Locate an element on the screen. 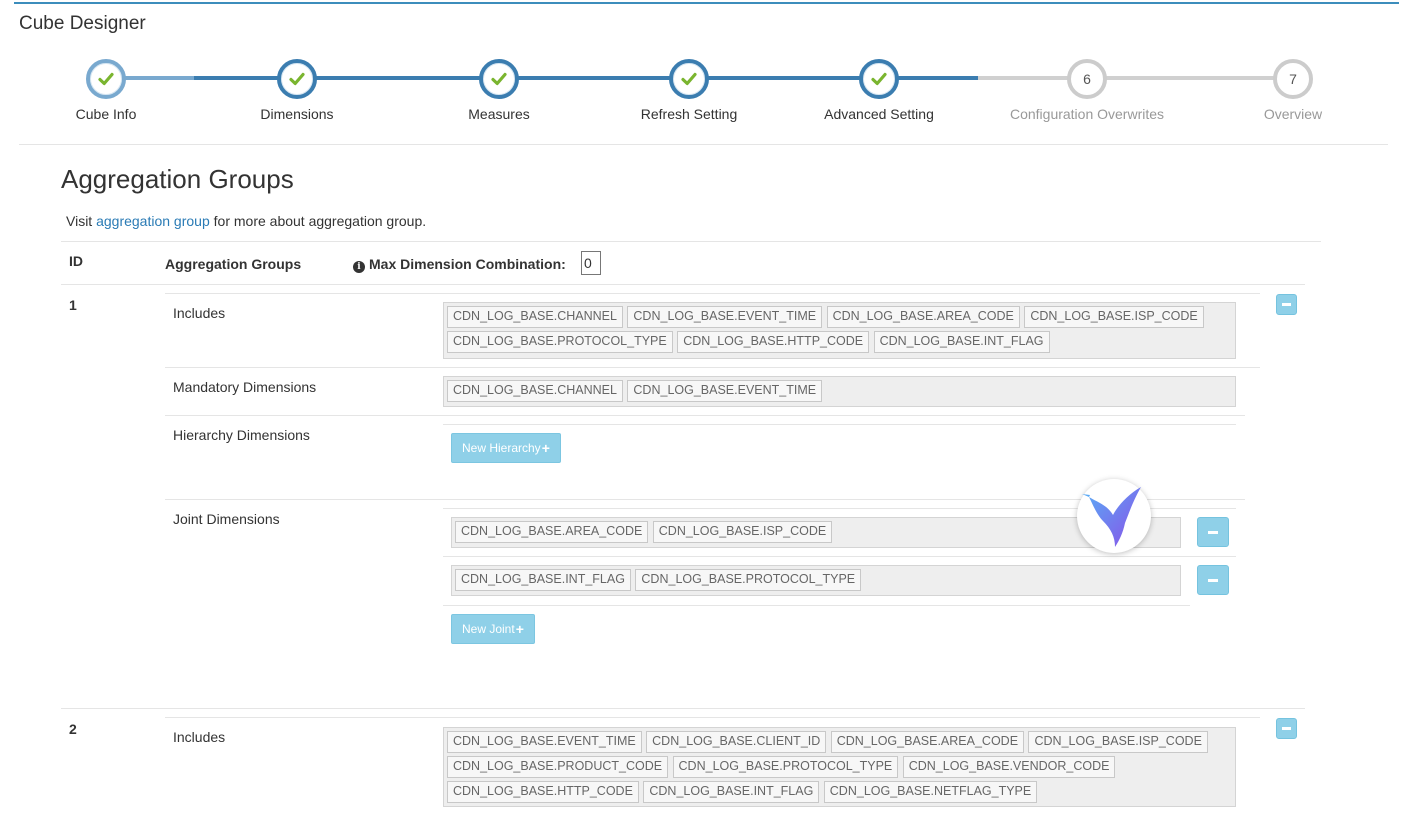 The width and height of the screenshot is (1409, 813). hummingbird-logo is located at coordinates (1114, 516).